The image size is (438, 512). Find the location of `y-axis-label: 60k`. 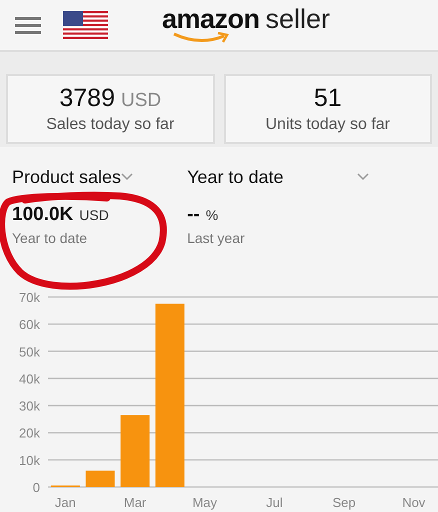

y-axis-label: 60k is located at coordinates (29, 324).